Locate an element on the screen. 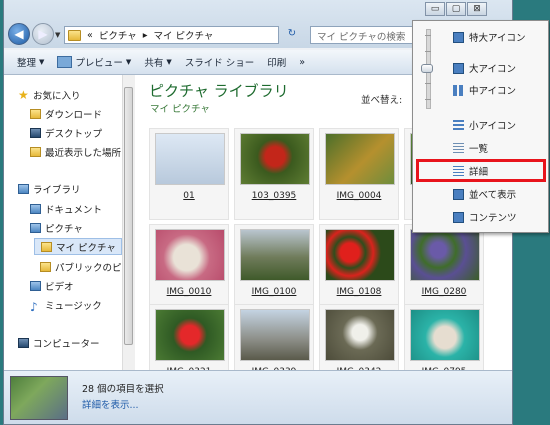 This screenshot has width=550, height=425. extra-large-icons-icon is located at coordinates (458, 37).